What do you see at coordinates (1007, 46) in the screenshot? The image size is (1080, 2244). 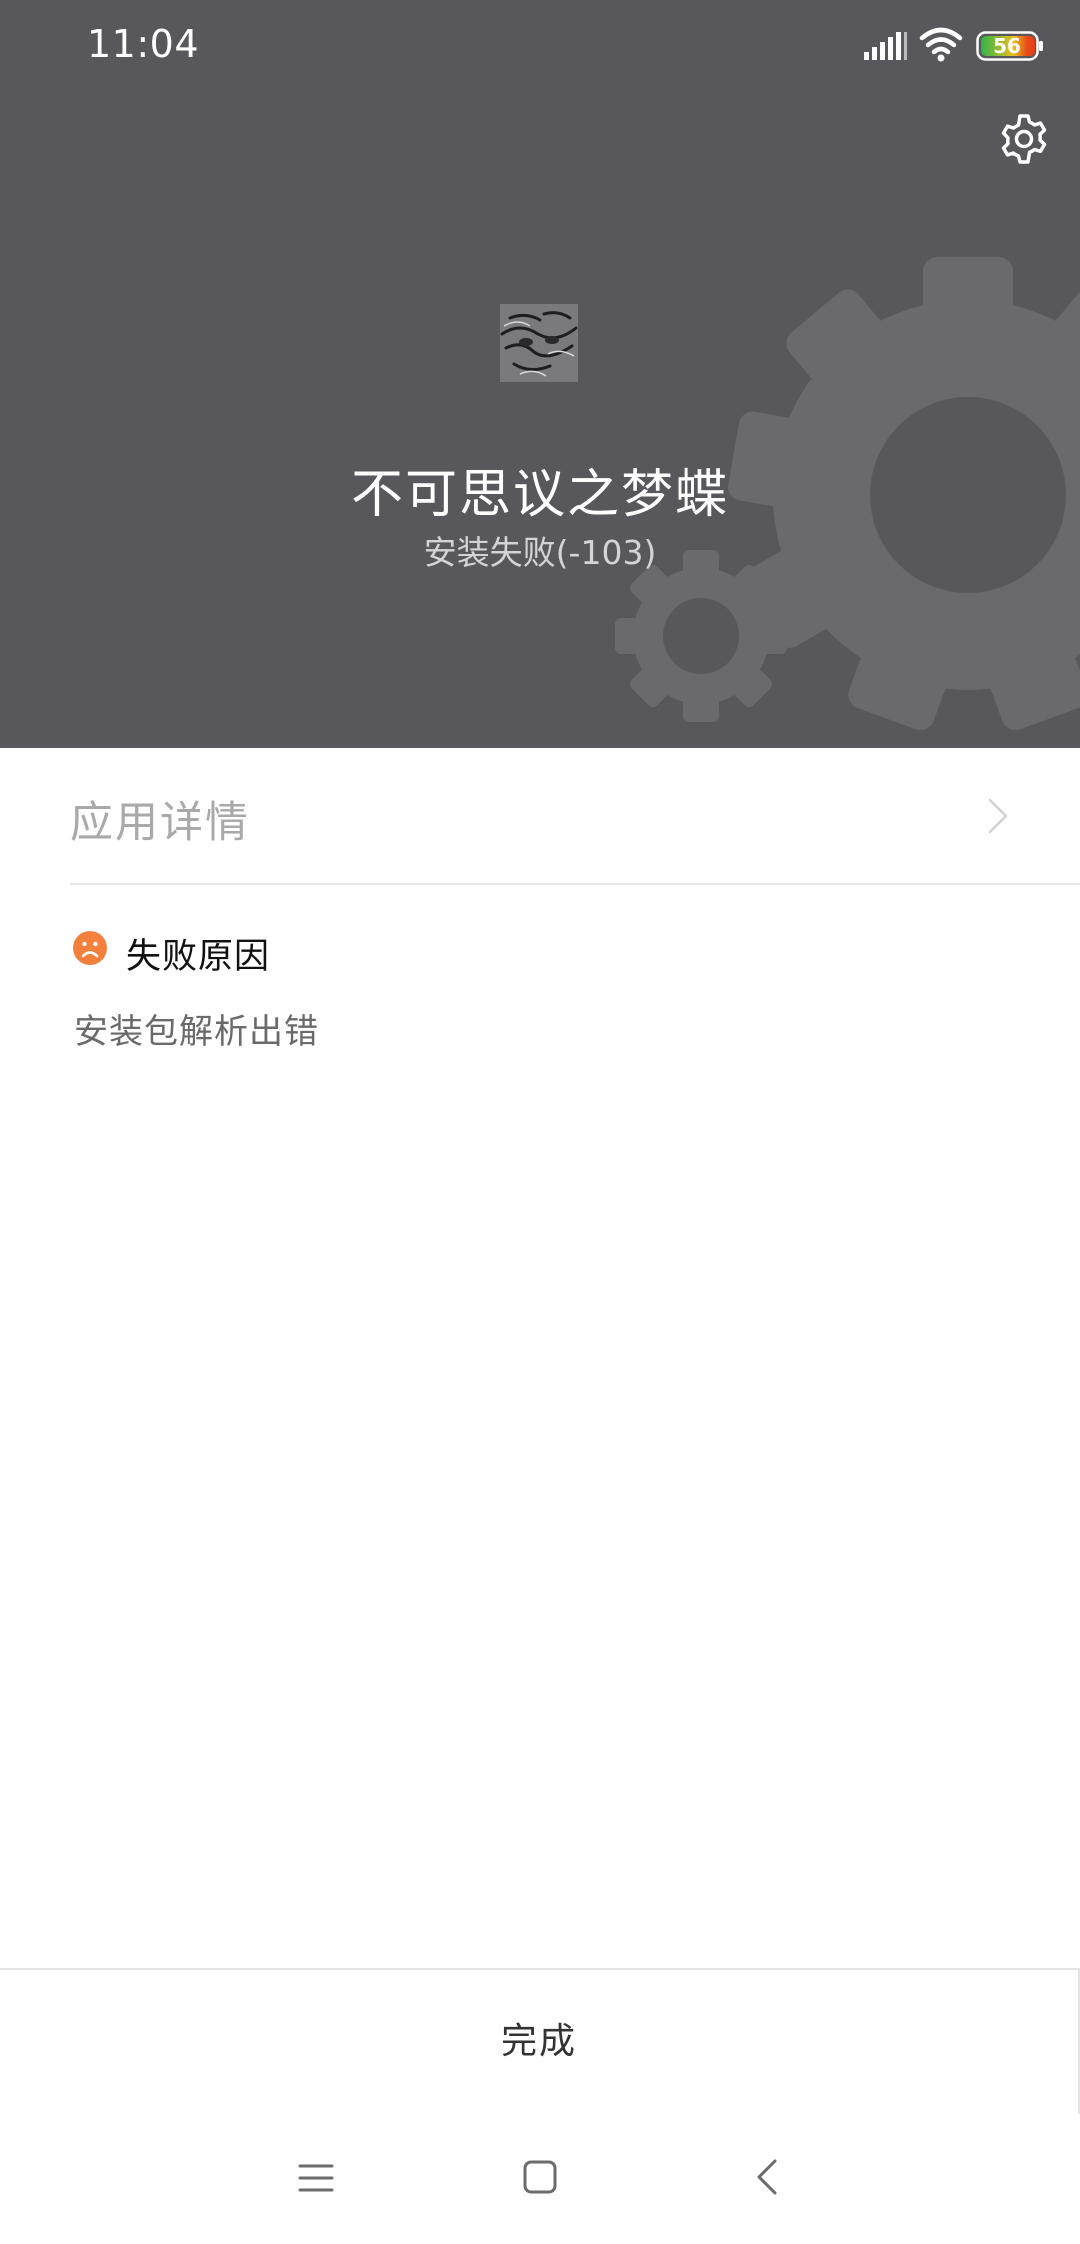 I see `battery-level: 56` at bounding box center [1007, 46].